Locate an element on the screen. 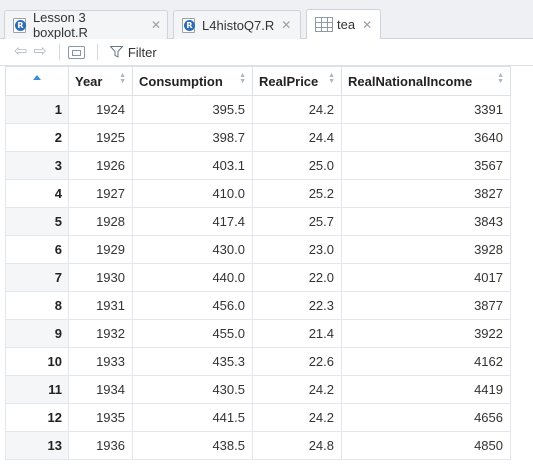  back-arrow-icon: ⇦ is located at coordinates (20, 52).